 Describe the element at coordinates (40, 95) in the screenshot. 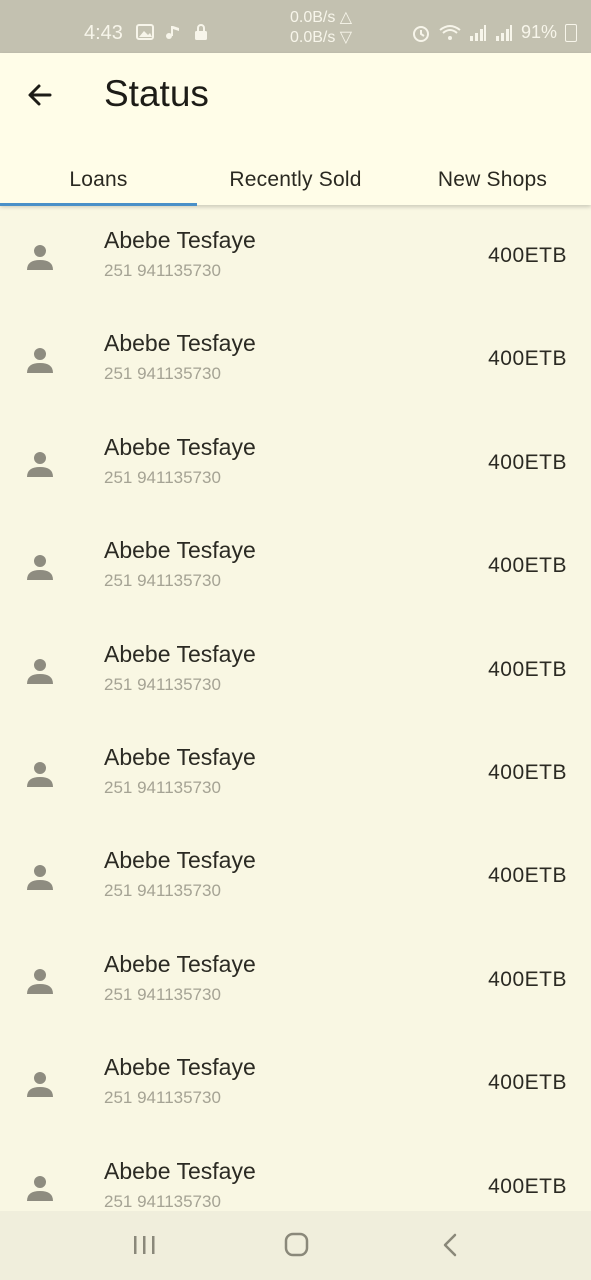

I see `arrow-back-icon` at that location.